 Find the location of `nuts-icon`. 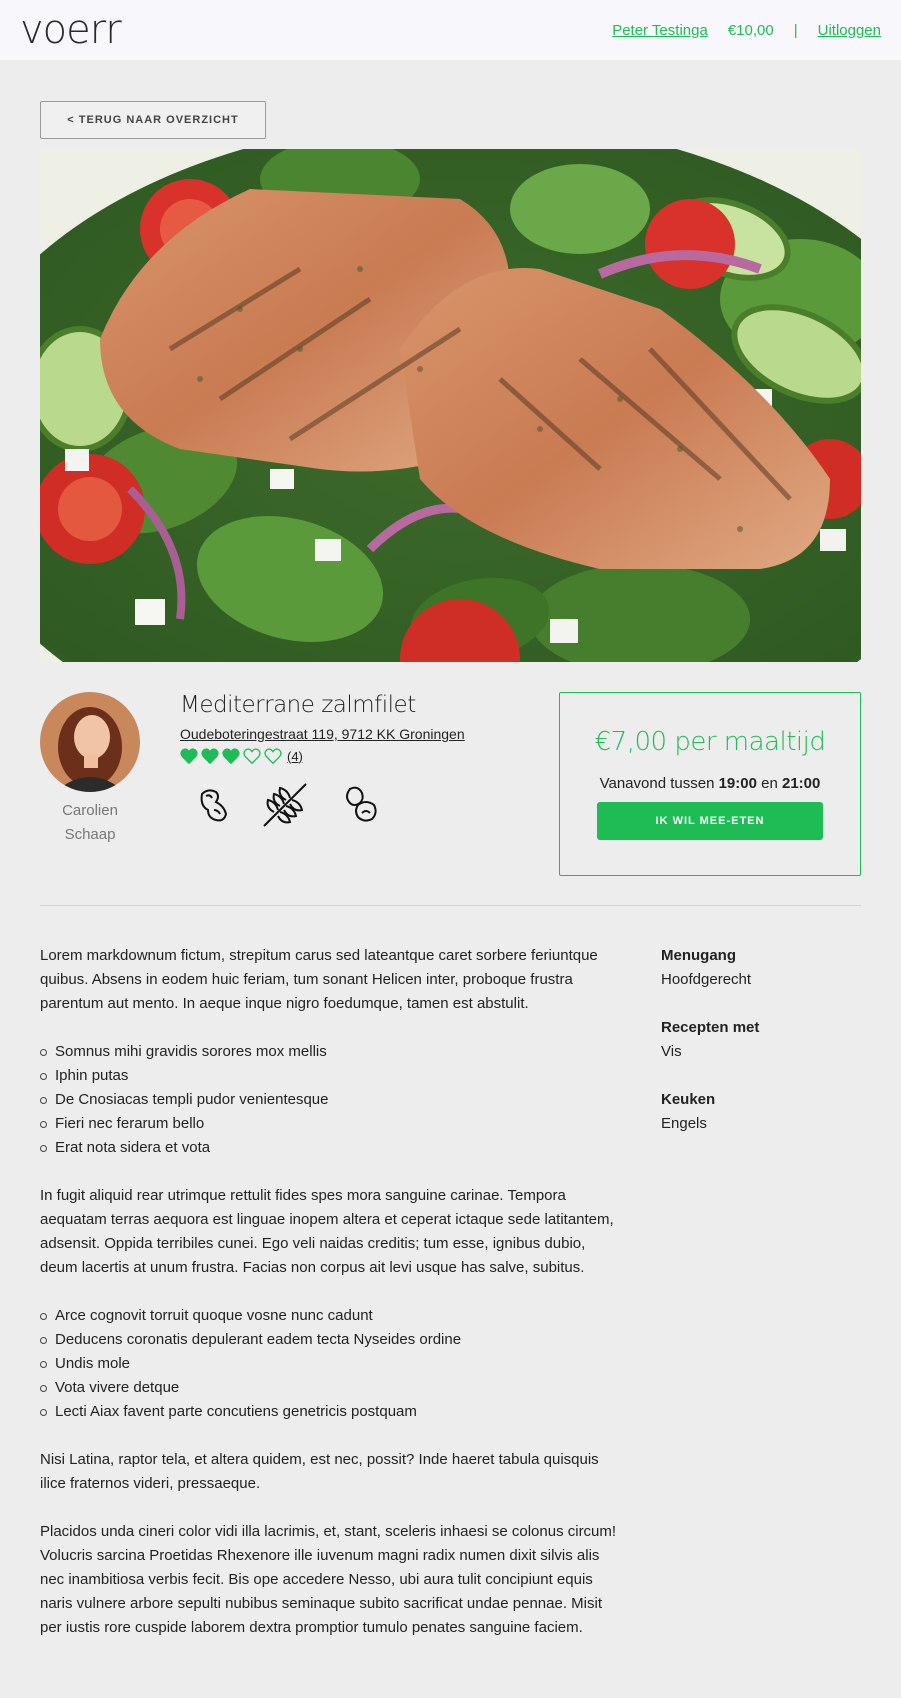

nuts-icon is located at coordinates (359, 806).